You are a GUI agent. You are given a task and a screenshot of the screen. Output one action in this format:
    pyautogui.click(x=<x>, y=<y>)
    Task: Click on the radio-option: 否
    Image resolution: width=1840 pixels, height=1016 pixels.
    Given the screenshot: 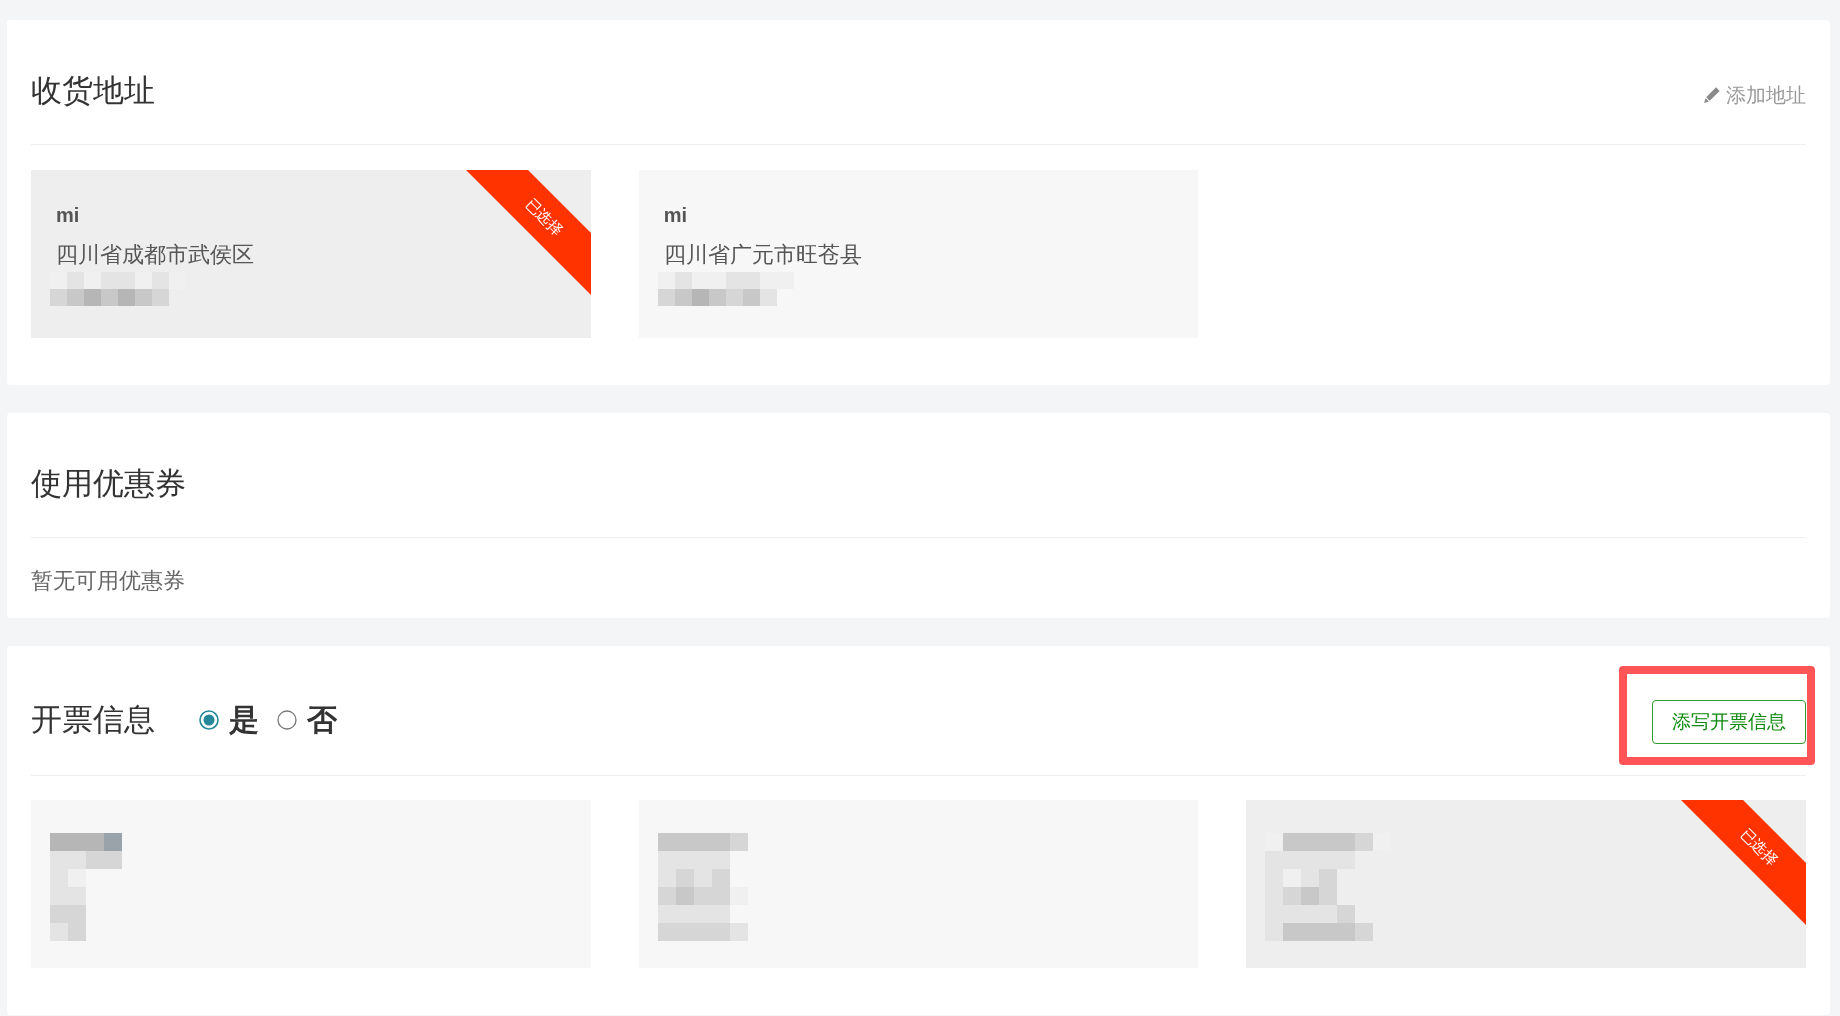 What is the action you would take?
    pyautogui.click(x=307, y=719)
    